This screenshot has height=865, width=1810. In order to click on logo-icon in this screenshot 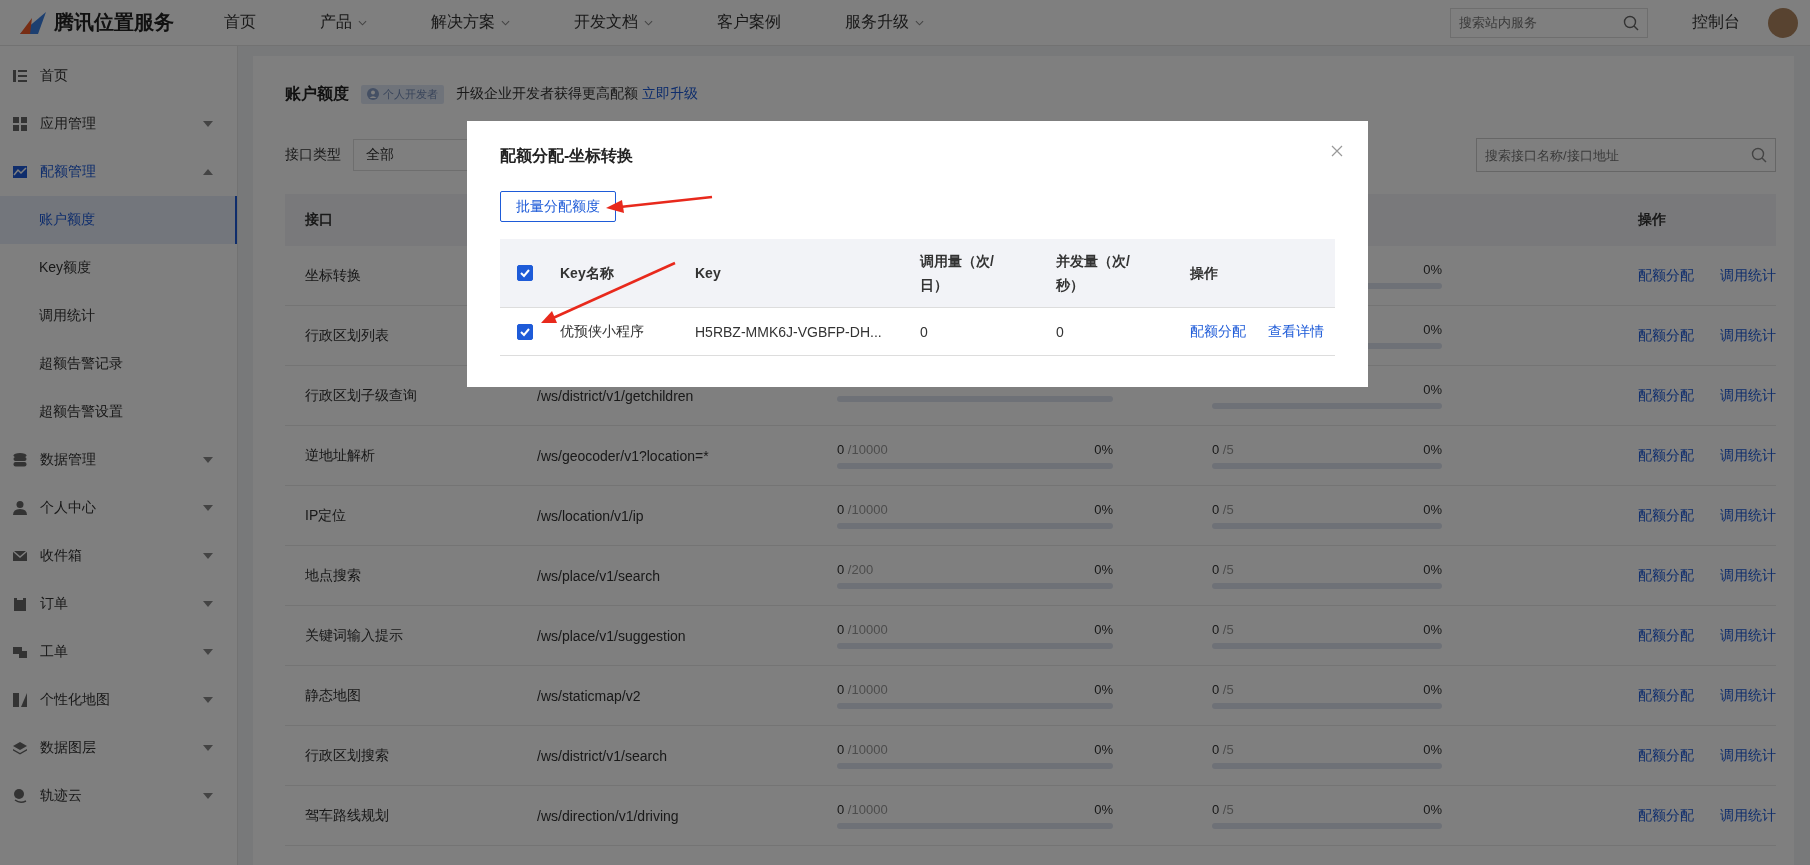, I will do `click(33, 22)`.